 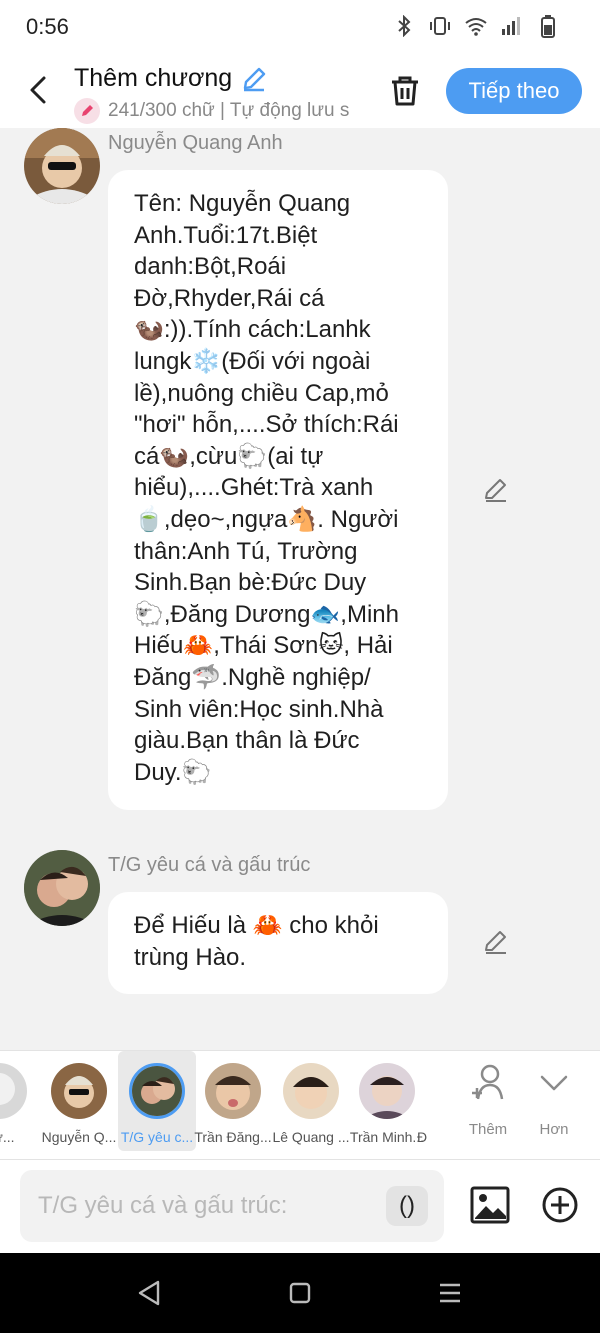 I want to click on message-line: Sinh.Bạn bè:Đức Duy, so click(x=250, y=583).